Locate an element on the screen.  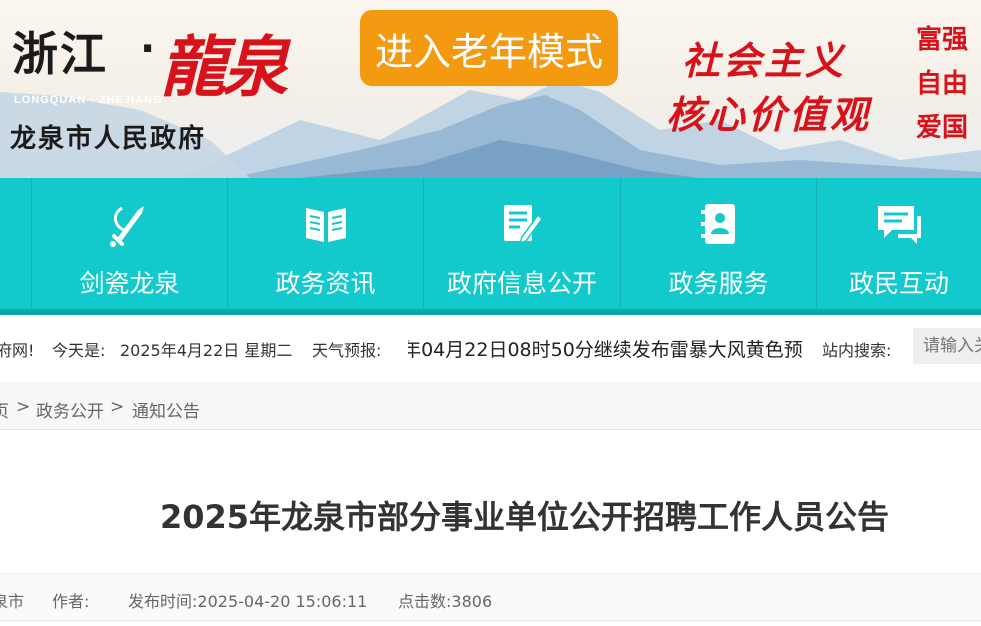
nav-item-services: 政务服务 is located at coordinates (718, 243).